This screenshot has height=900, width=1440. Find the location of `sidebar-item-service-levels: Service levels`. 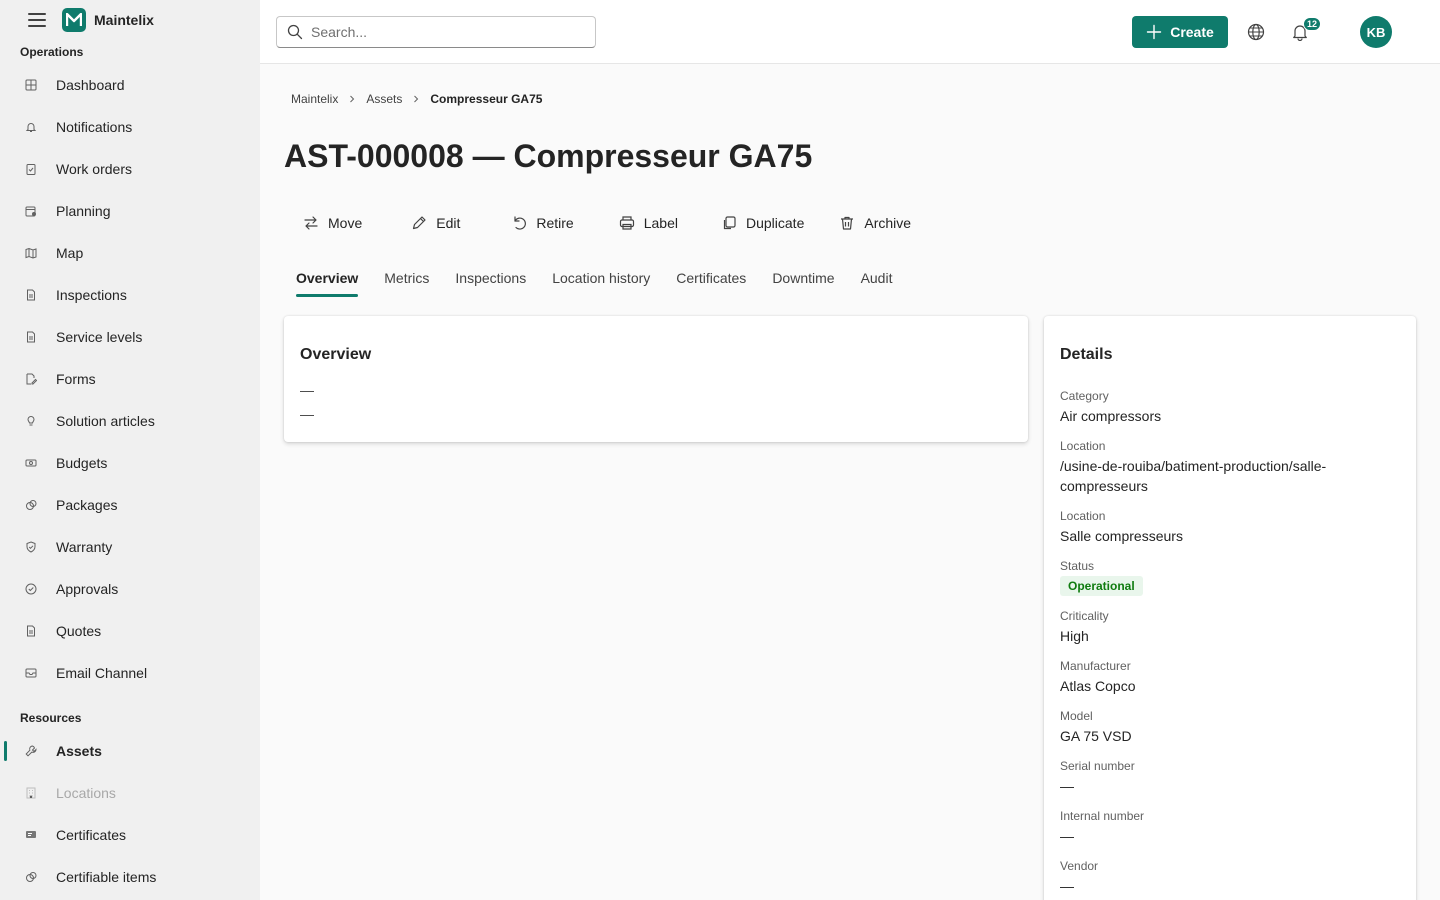

sidebar-item-service-levels: Service levels is located at coordinates (130, 337).